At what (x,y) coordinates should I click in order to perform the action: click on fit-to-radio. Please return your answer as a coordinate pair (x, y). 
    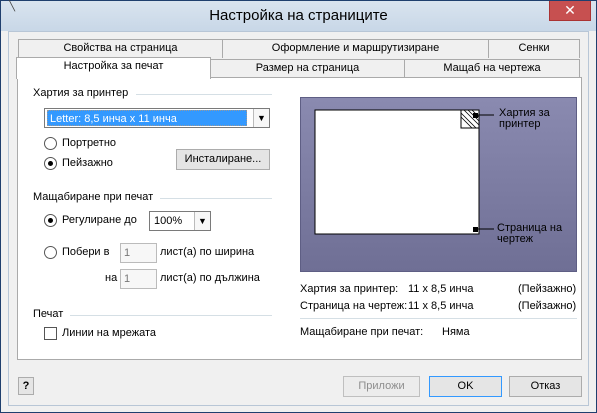
    Looking at the image, I should click on (50, 252).